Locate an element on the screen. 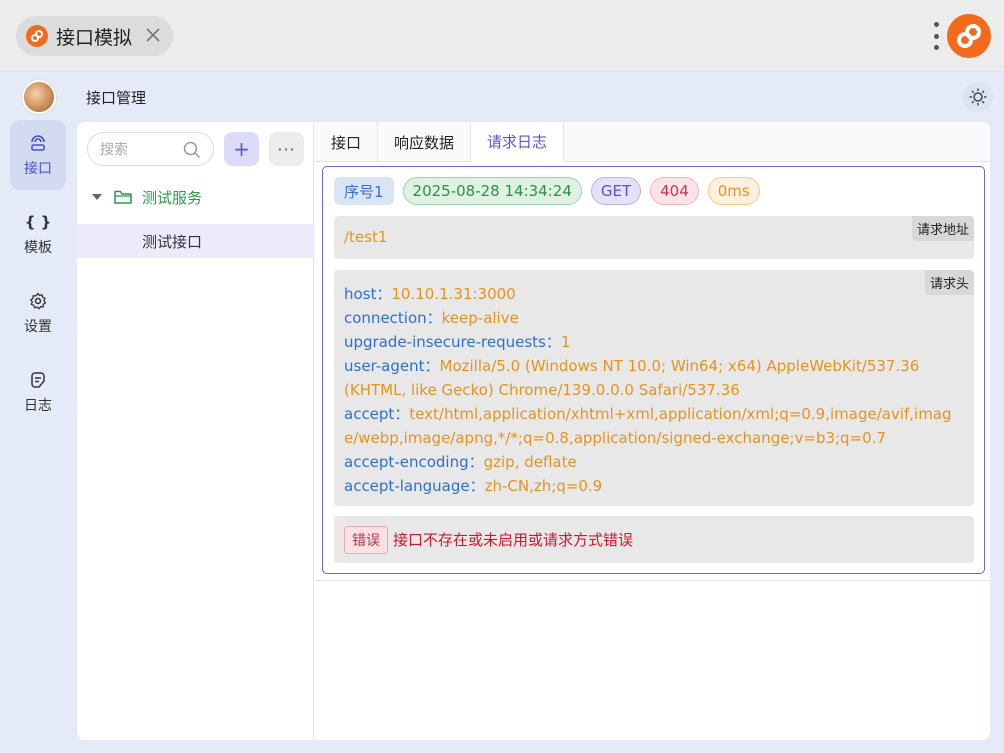  app-logo-icon is located at coordinates (37, 36).